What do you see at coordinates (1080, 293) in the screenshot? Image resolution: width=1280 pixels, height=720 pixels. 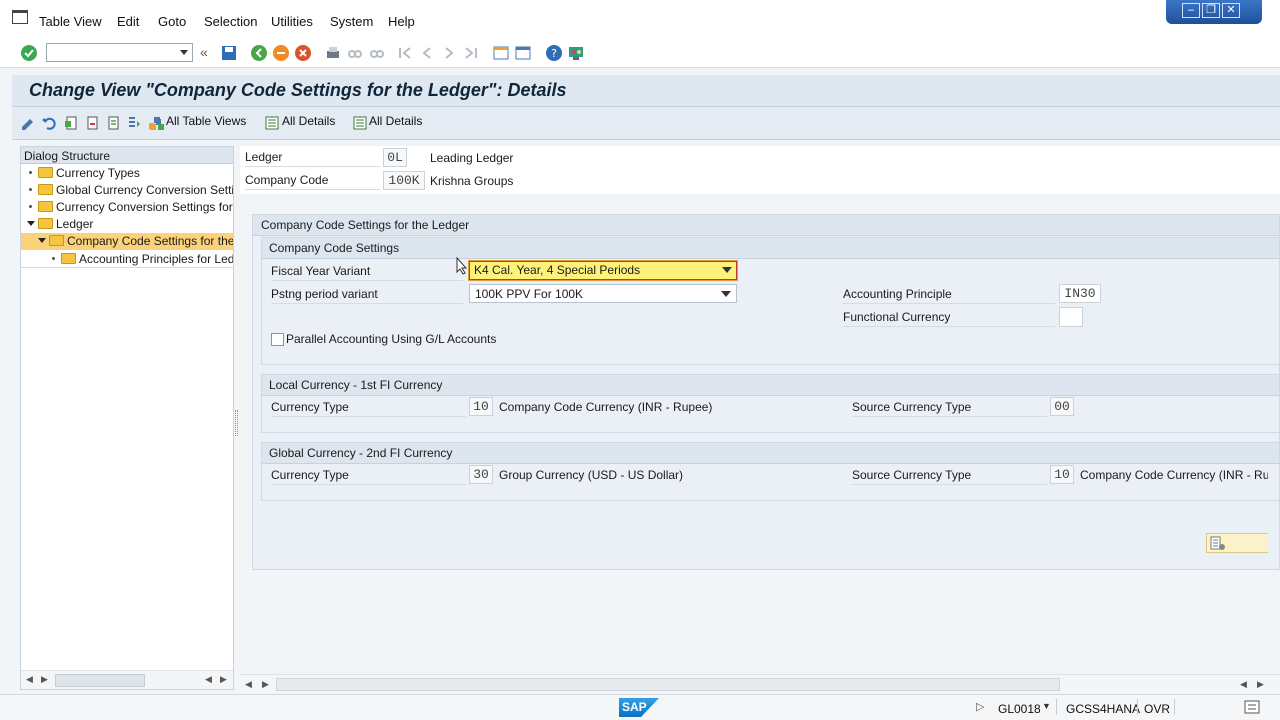 I see `accounting-principle-value: IN30` at bounding box center [1080, 293].